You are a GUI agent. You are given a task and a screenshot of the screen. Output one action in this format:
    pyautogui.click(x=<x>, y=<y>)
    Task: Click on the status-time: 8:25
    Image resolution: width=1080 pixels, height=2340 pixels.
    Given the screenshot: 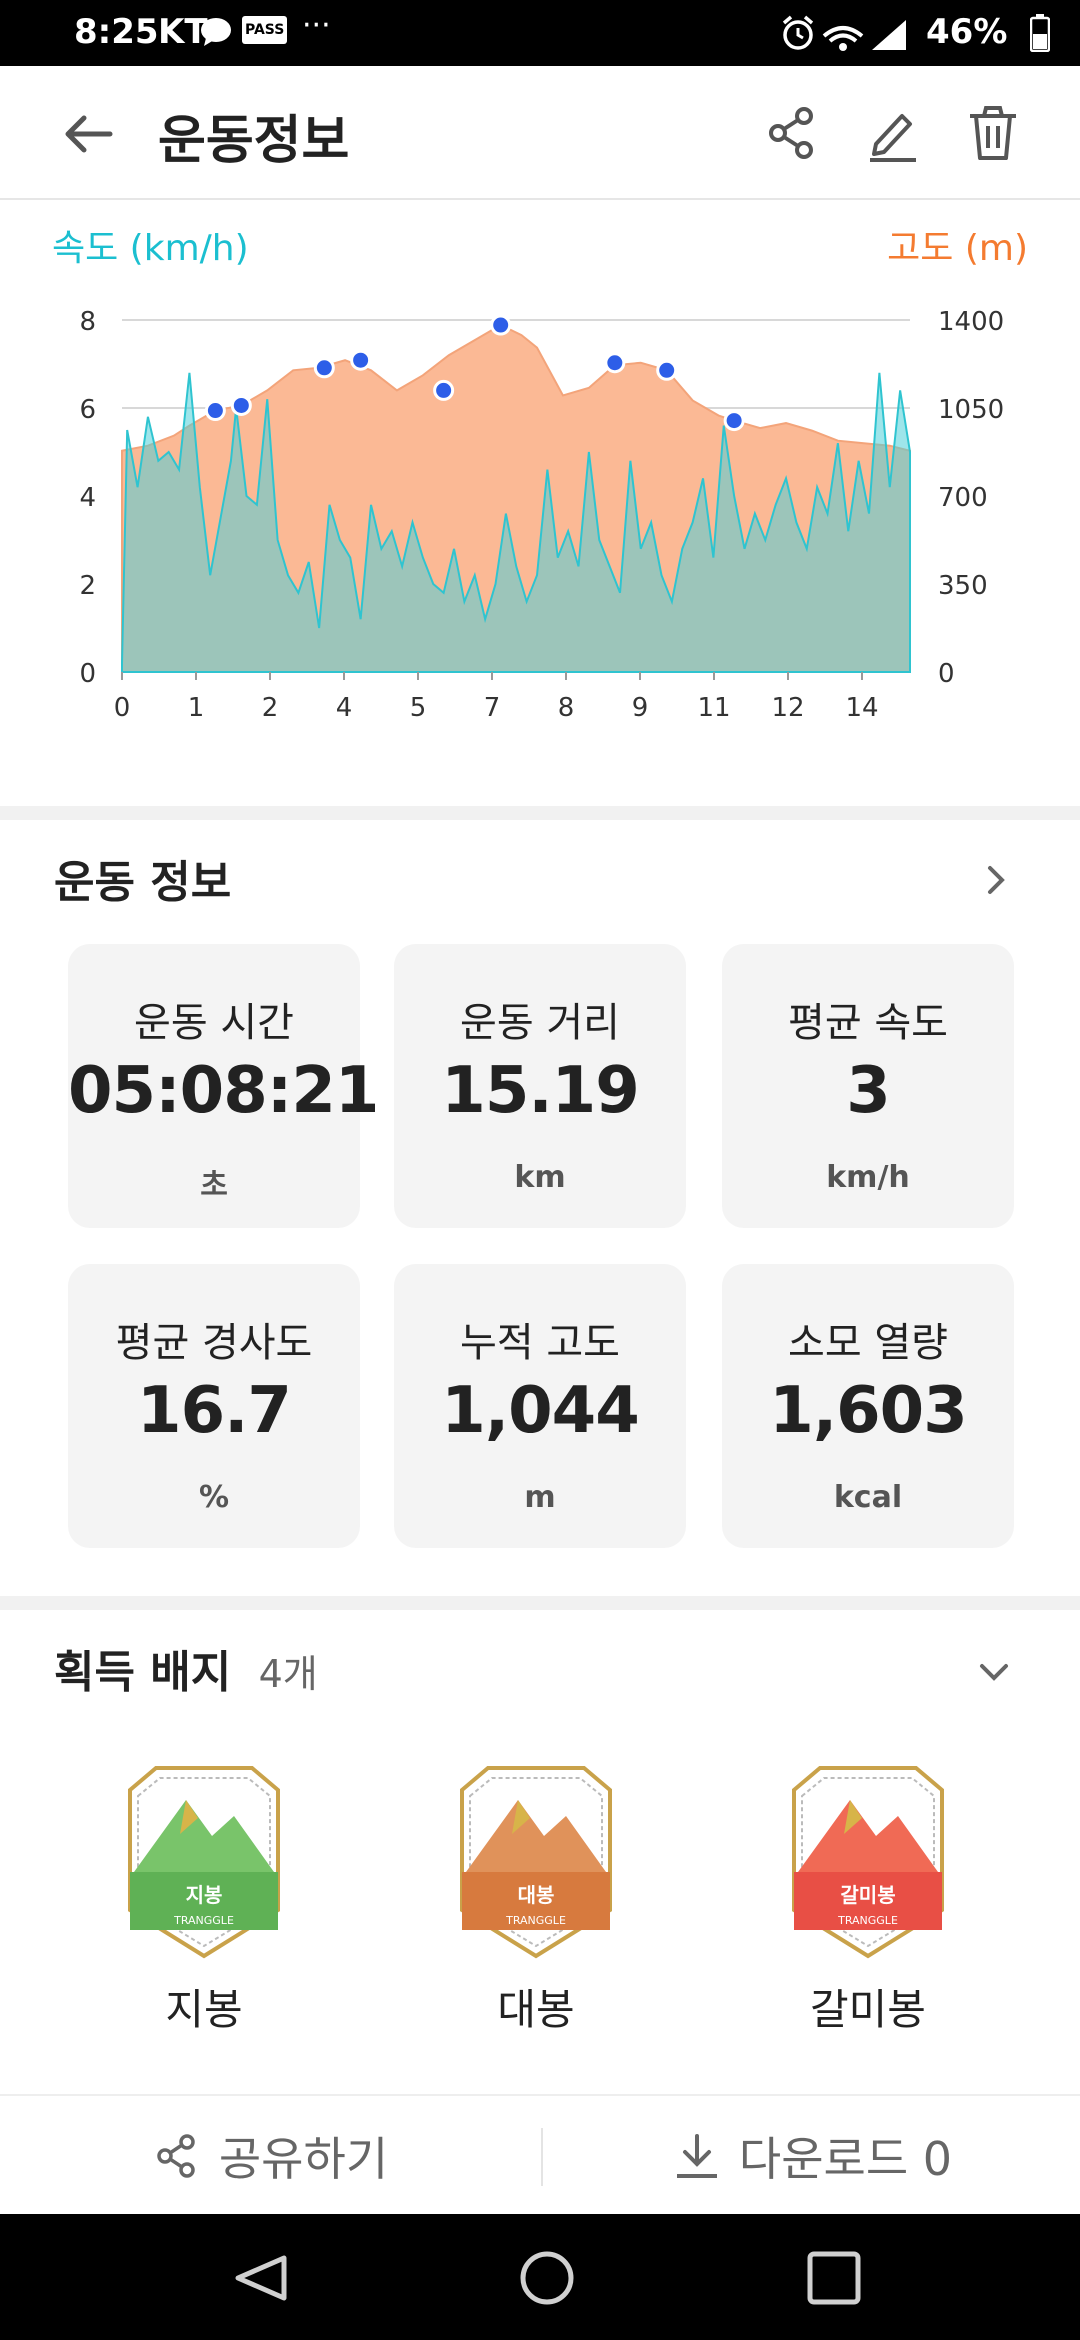 What is the action you would take?
    pyautogui.click(x=116, y=32)
    